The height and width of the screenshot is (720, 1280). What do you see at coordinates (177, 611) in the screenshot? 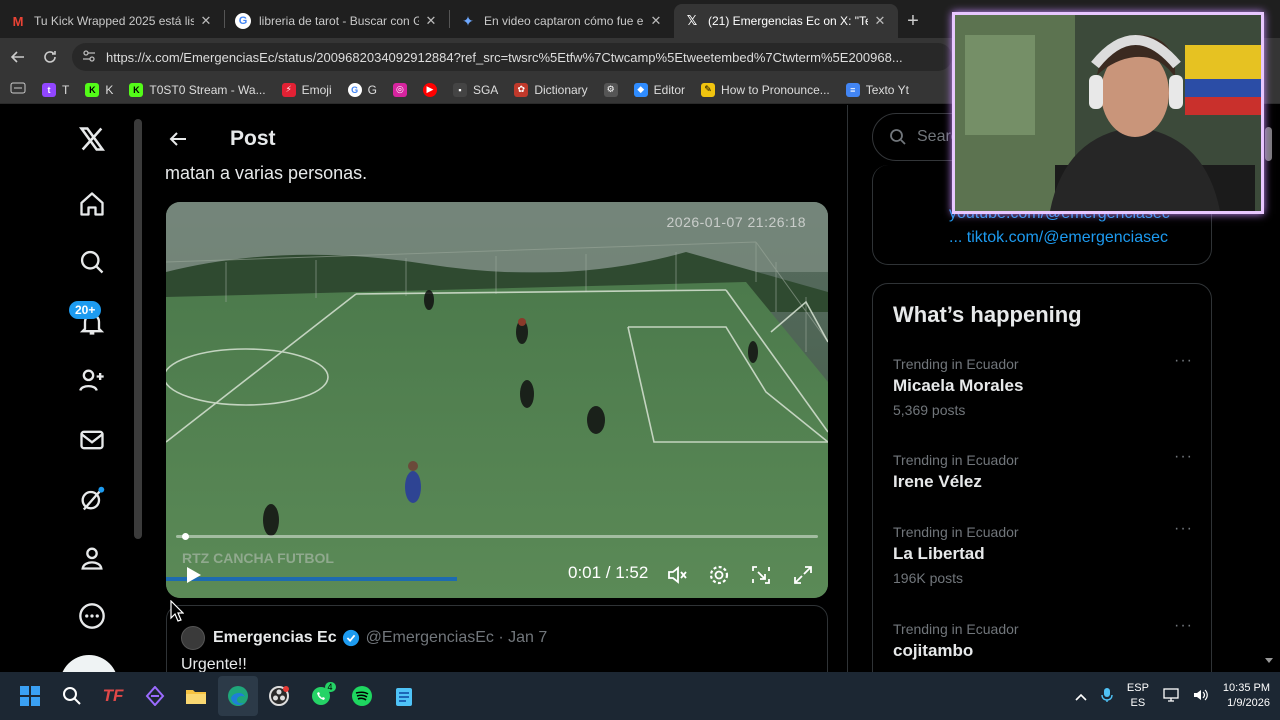
I see `mouse-cursor-icon` at bounding box center [177, 611].